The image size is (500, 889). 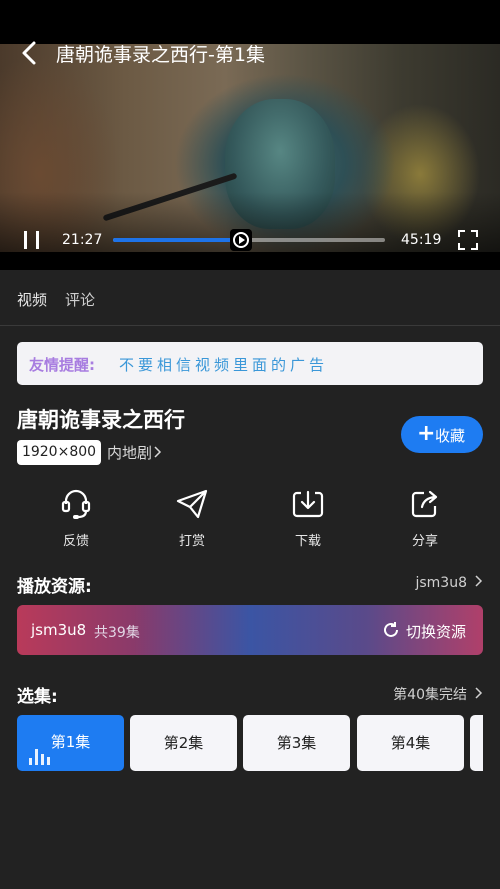 I want to click on fullscreen-icon, so click(x=468, y=240).